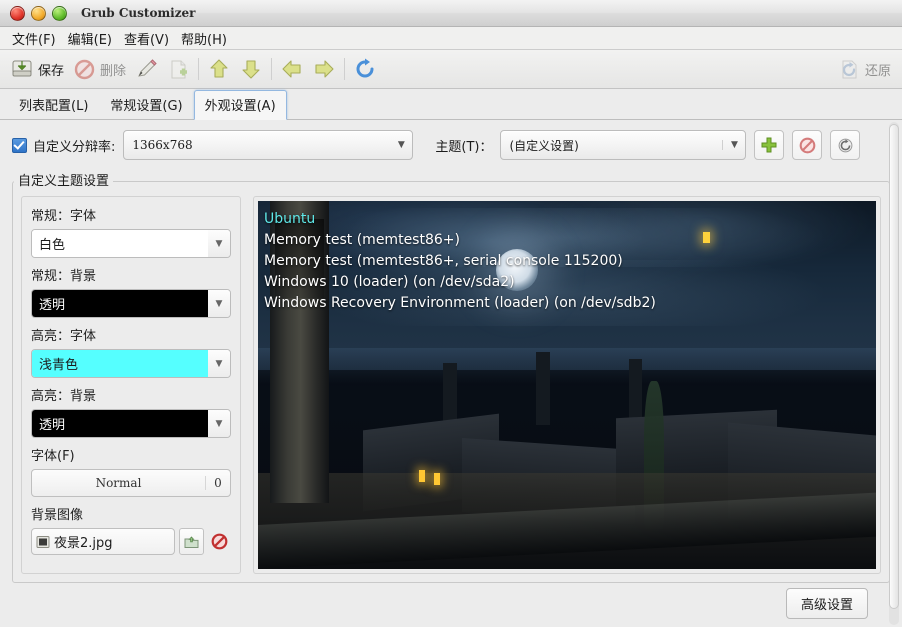 The height and width of the screenshot is (627, 902). I want to click on font-label: 字体(F), so click(53, 456).